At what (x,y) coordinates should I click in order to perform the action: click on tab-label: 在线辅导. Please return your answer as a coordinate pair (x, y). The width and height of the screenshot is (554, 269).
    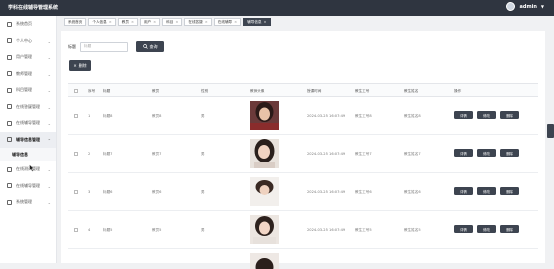
    Looking at the image, I should click on (225, 21).